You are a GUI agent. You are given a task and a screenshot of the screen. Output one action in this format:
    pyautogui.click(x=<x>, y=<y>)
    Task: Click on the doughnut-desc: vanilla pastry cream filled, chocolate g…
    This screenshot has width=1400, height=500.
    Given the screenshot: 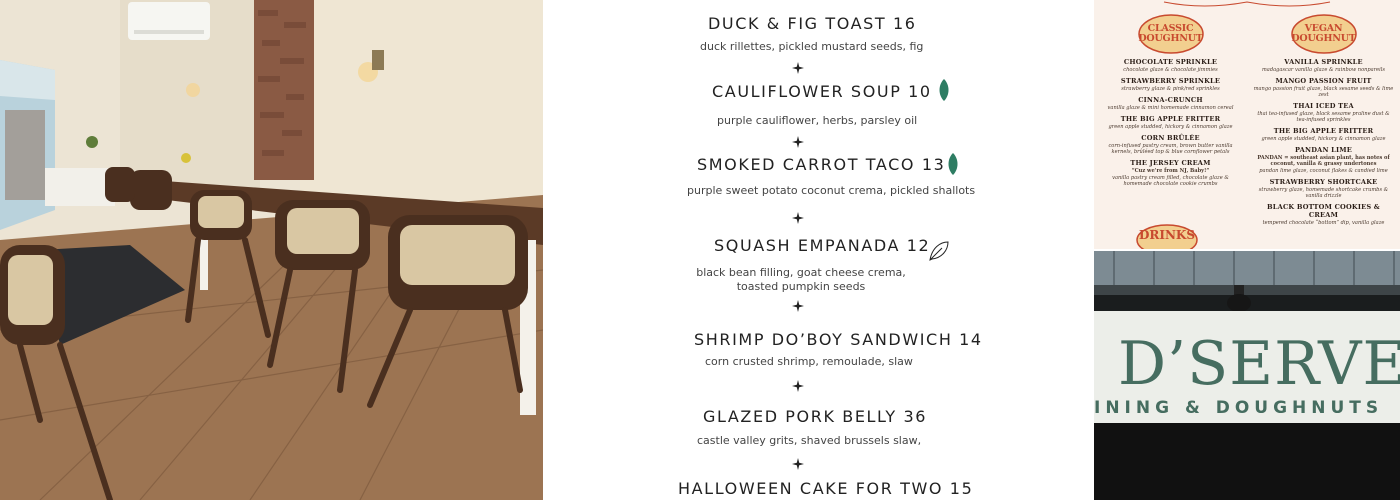 What is the action you would take?
    pyautogui.click(x=1170, y=181)
    